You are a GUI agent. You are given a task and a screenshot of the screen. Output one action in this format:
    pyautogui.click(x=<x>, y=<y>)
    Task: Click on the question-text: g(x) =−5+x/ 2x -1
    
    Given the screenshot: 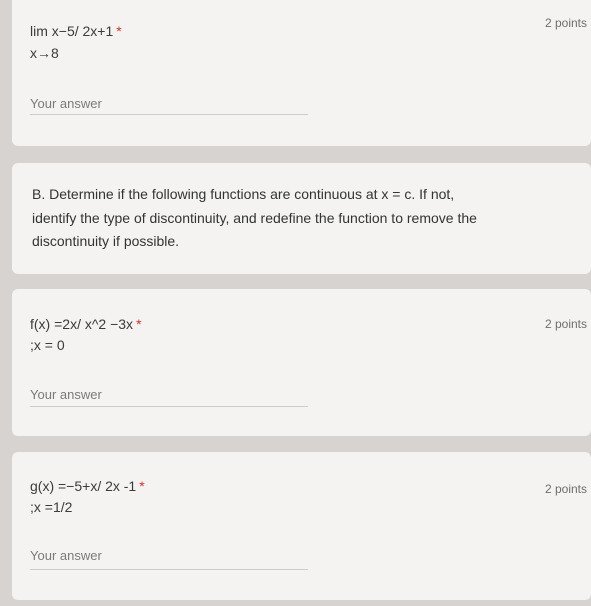 What is the action you would take?
    pyautogui.click(x=83, y=486)
    